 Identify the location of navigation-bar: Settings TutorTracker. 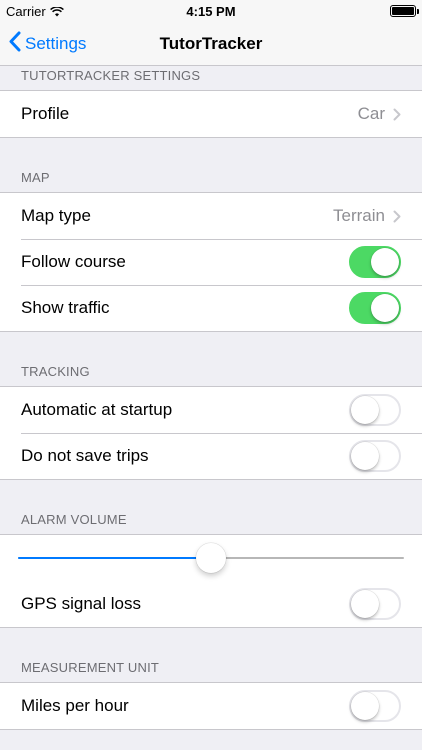
(211, 44).